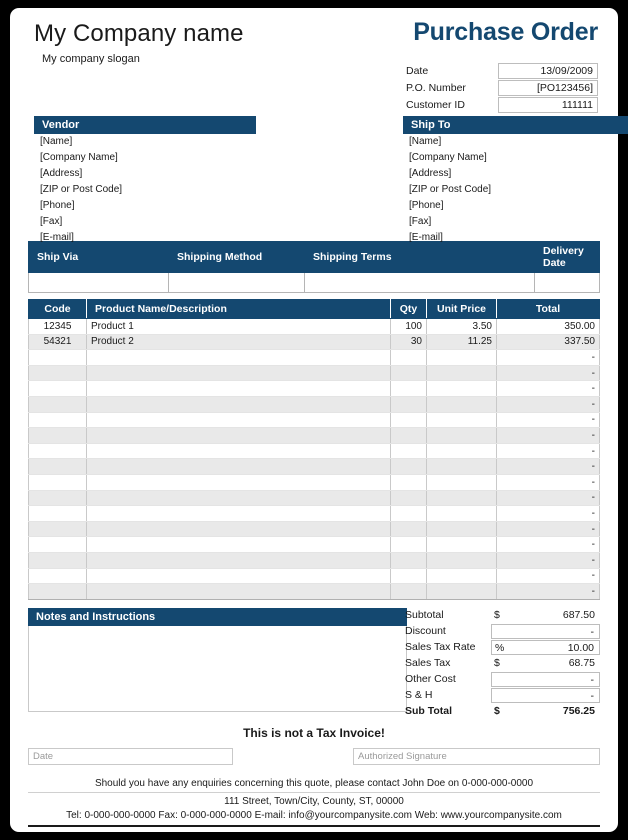  Describe the element at coordinates (314, 326) in the screenshot. I see `table-row: 12345 Product 1 100 3.50 350.00` at that location.